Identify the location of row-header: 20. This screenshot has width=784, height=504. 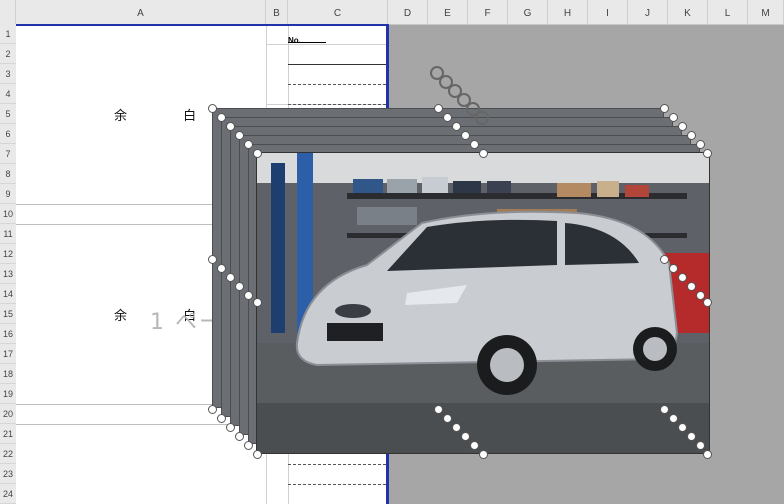
(8, 414).